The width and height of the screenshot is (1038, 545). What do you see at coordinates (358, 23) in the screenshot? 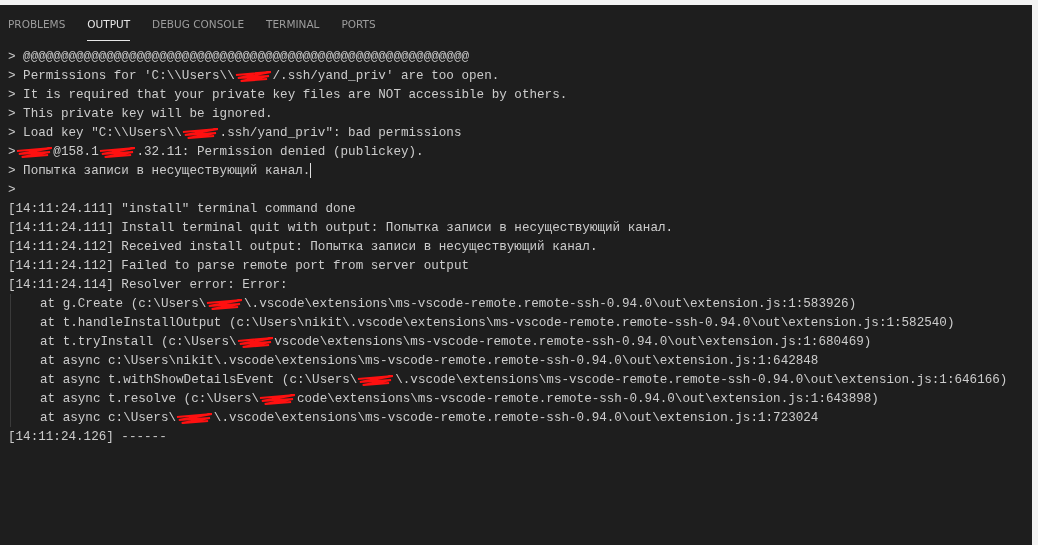
I see `panel-tab: PORTS` at bounding box center [358, 23].